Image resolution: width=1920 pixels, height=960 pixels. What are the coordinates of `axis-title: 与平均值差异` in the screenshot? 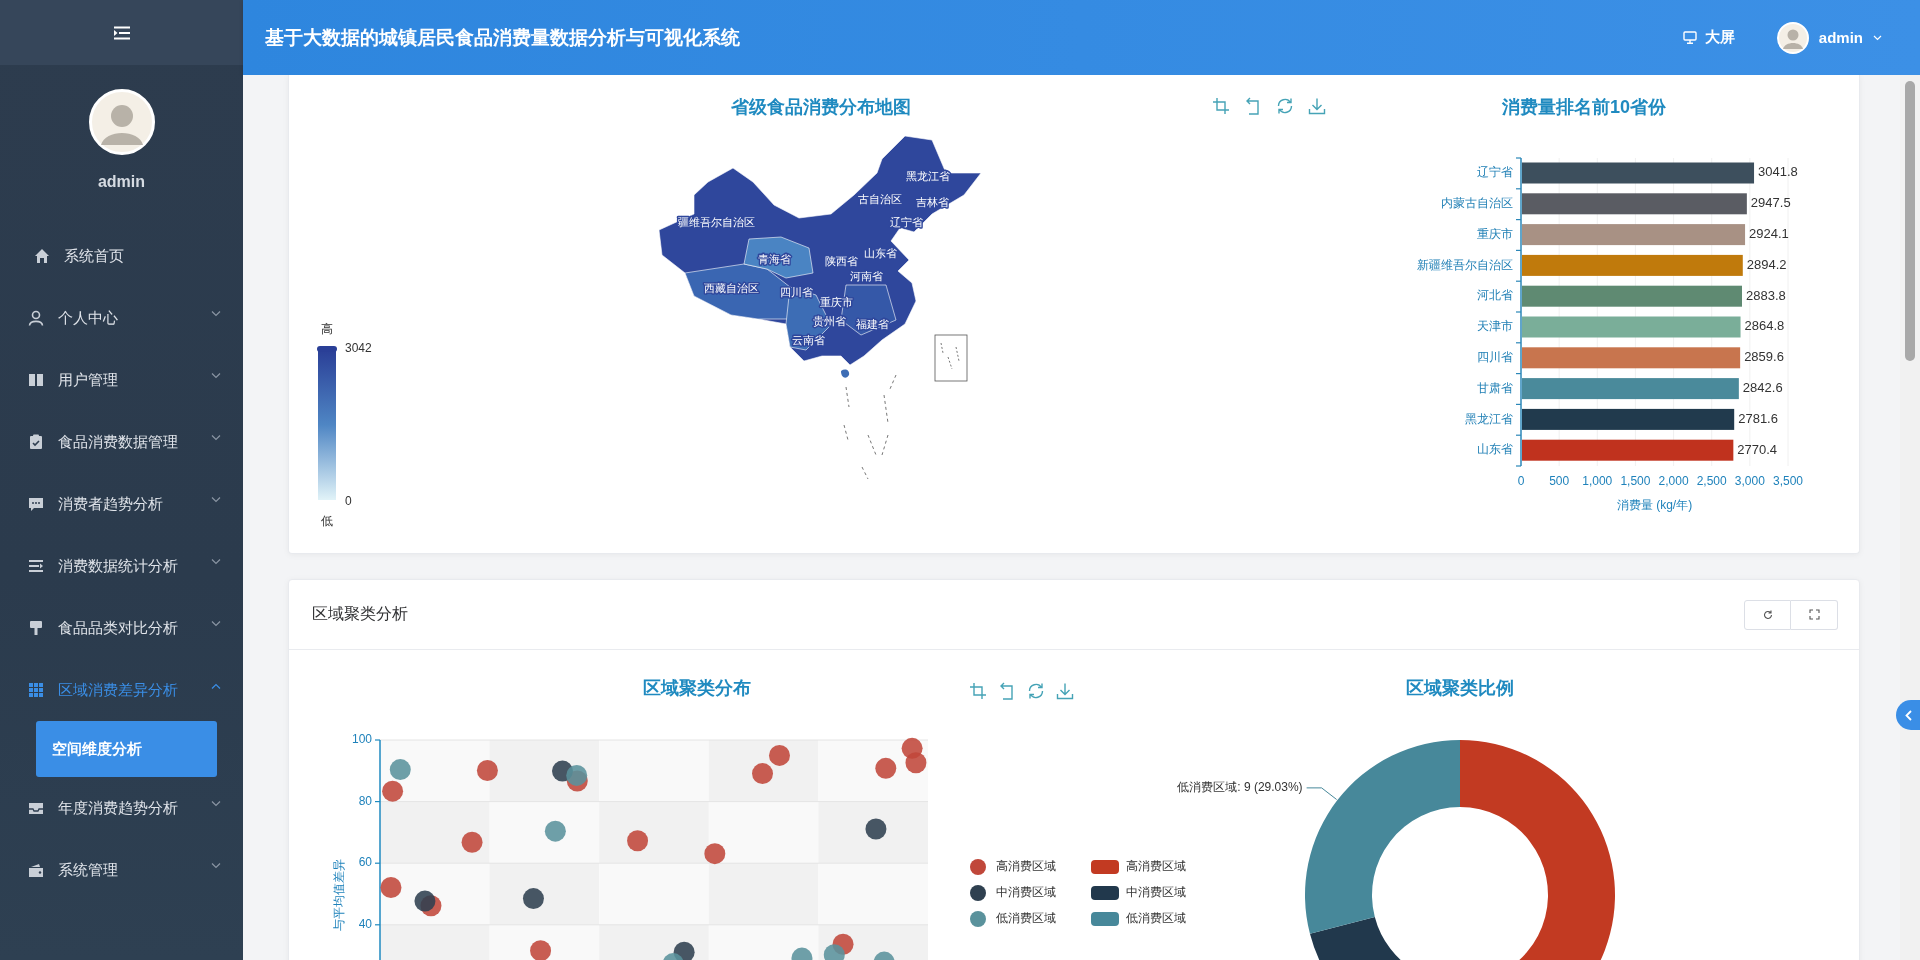 It's located at (339, 895).